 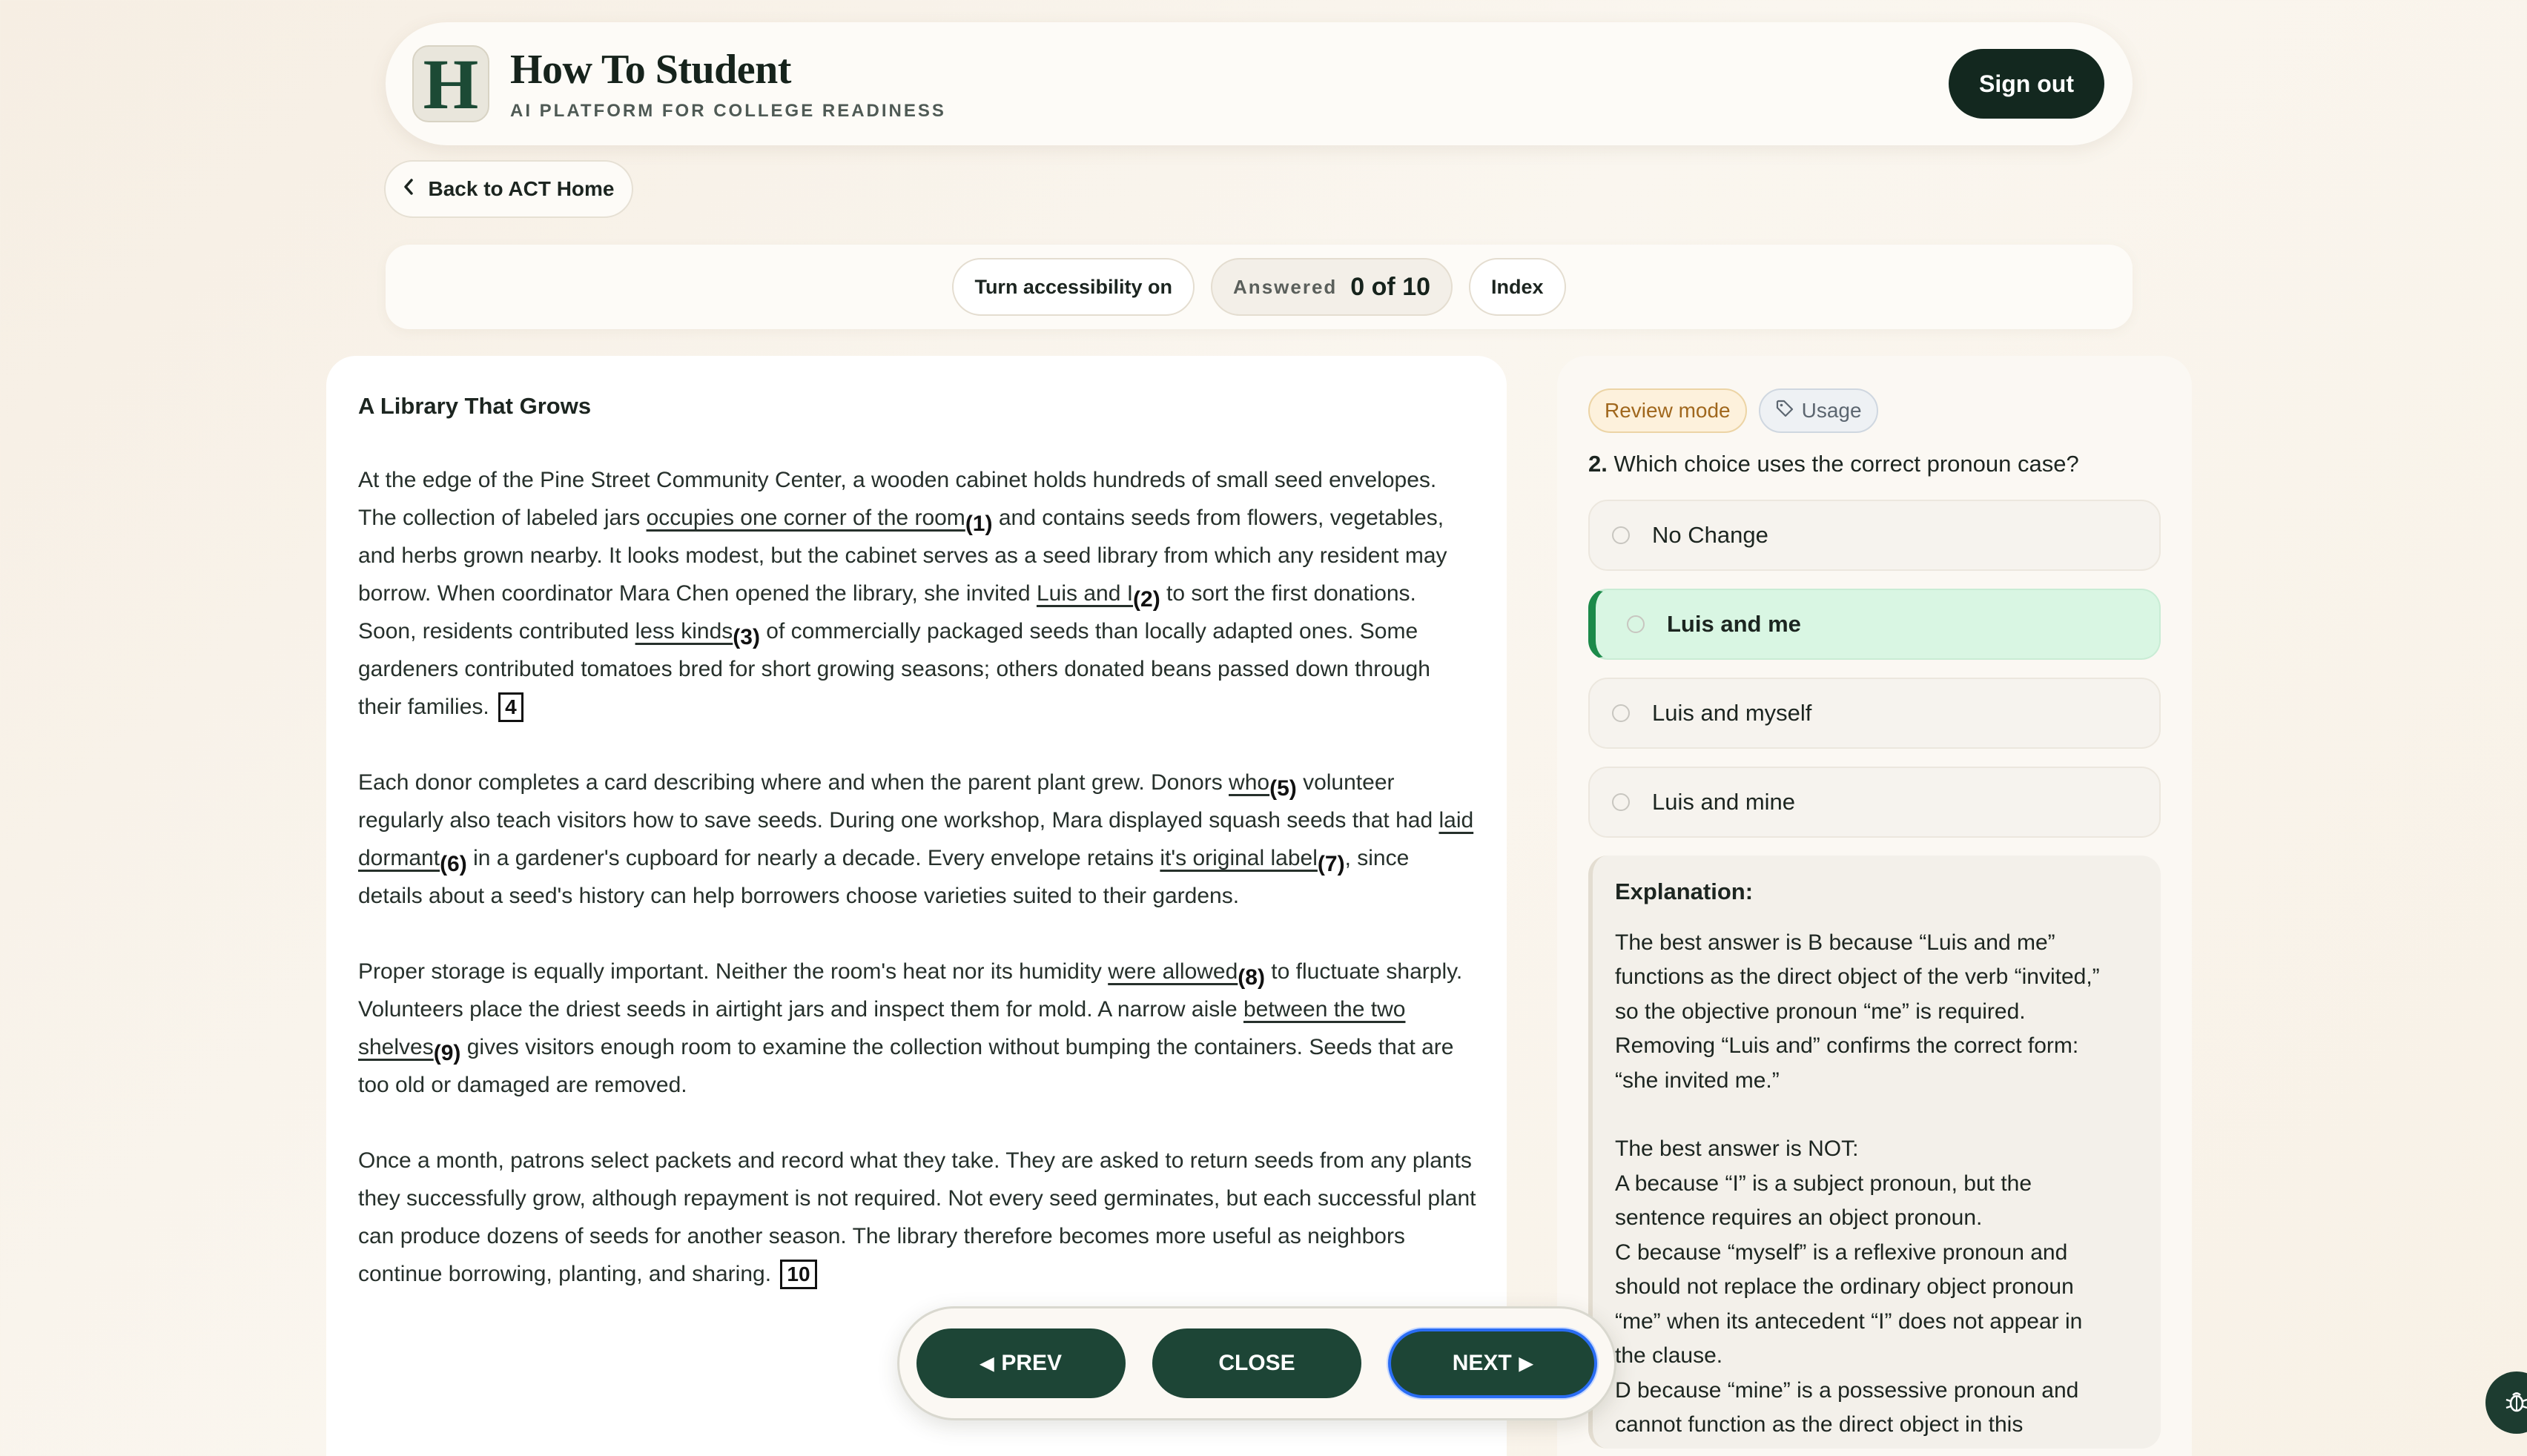 I want to click on brand-title: How To Student, so click(x=650, y=70).